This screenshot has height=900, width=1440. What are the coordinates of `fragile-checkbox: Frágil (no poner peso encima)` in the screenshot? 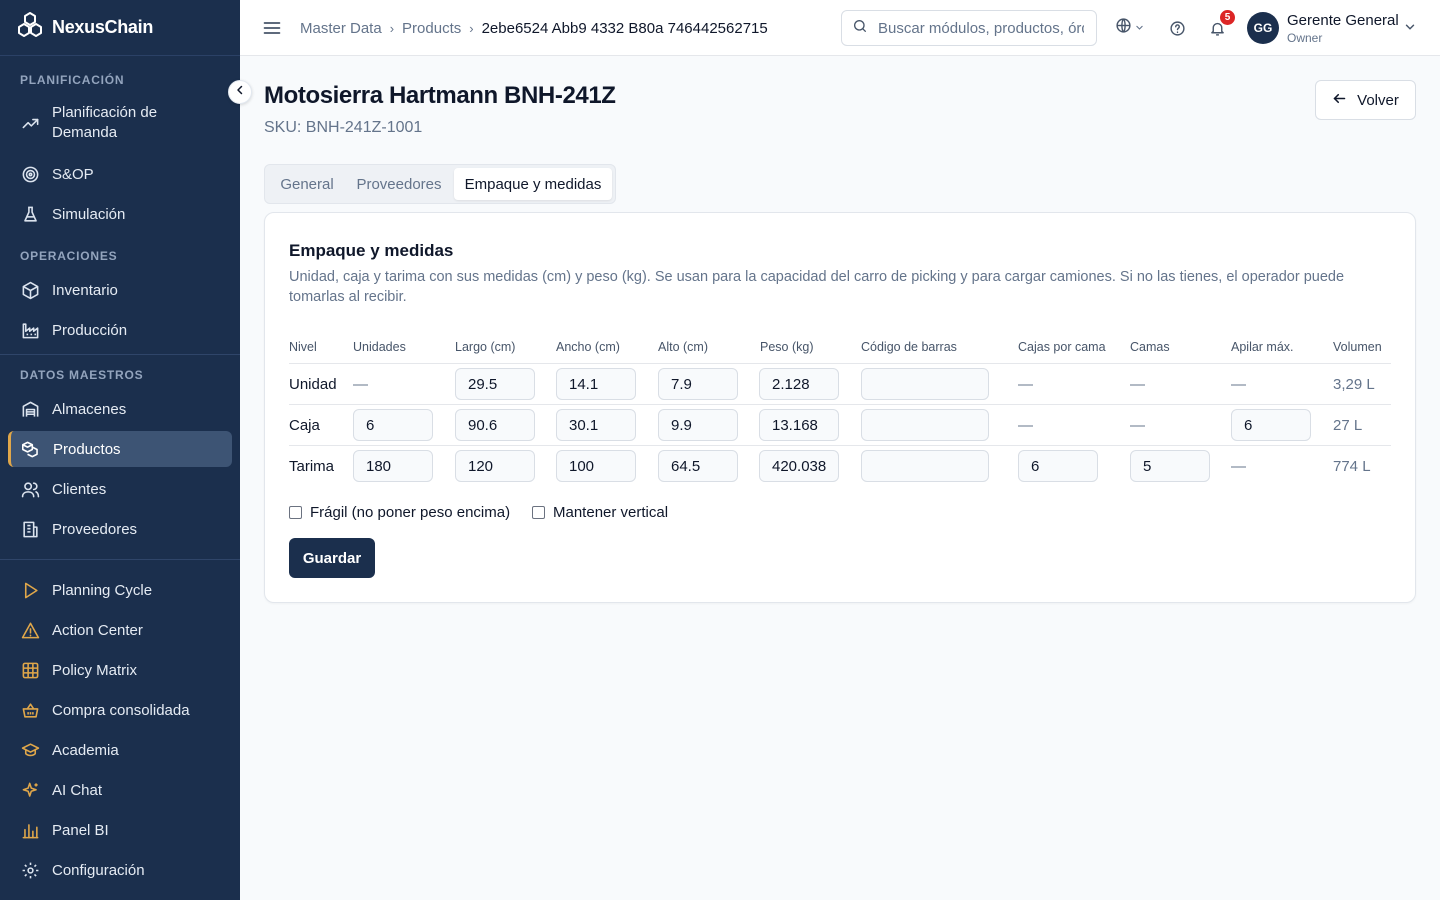 It's located at (399, 512).